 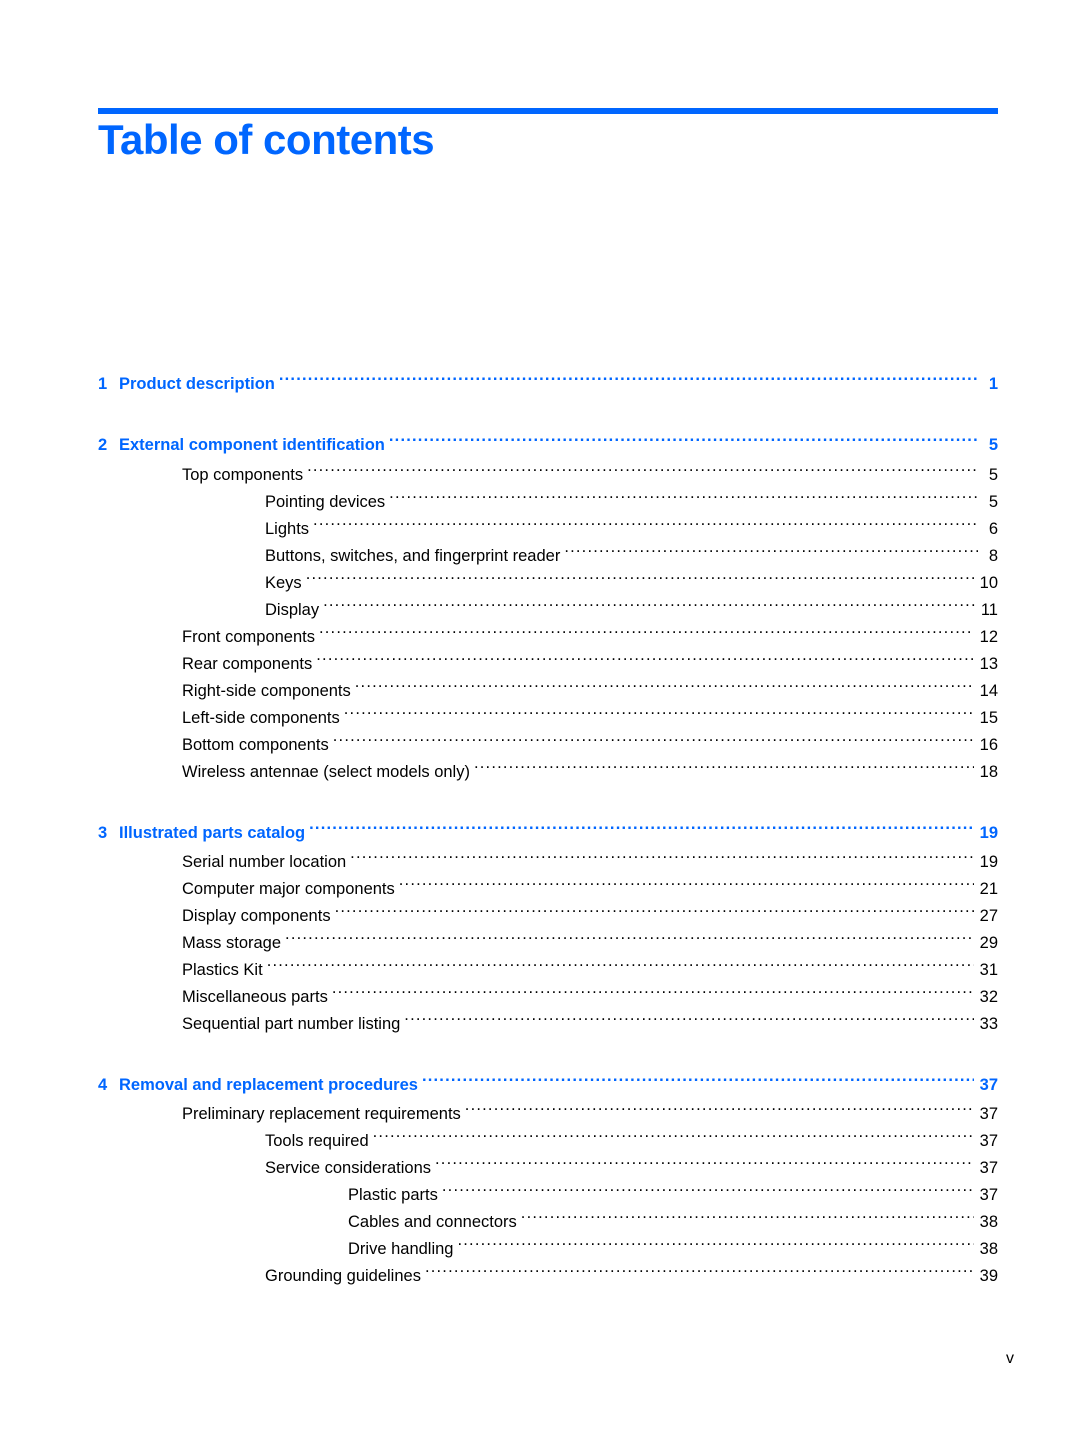 What do you see at coordinates (986, 1024) in the screenshot?
I see `toc-entry-page: 33` at bounding box center [986, 1024].